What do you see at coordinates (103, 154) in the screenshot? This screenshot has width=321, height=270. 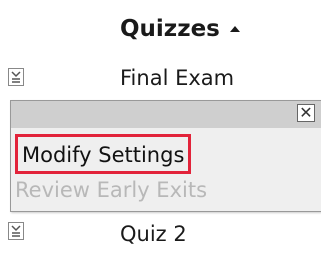 I see `modify-settings-menu-item: Modify Settings` at bounding box center [103, 154].